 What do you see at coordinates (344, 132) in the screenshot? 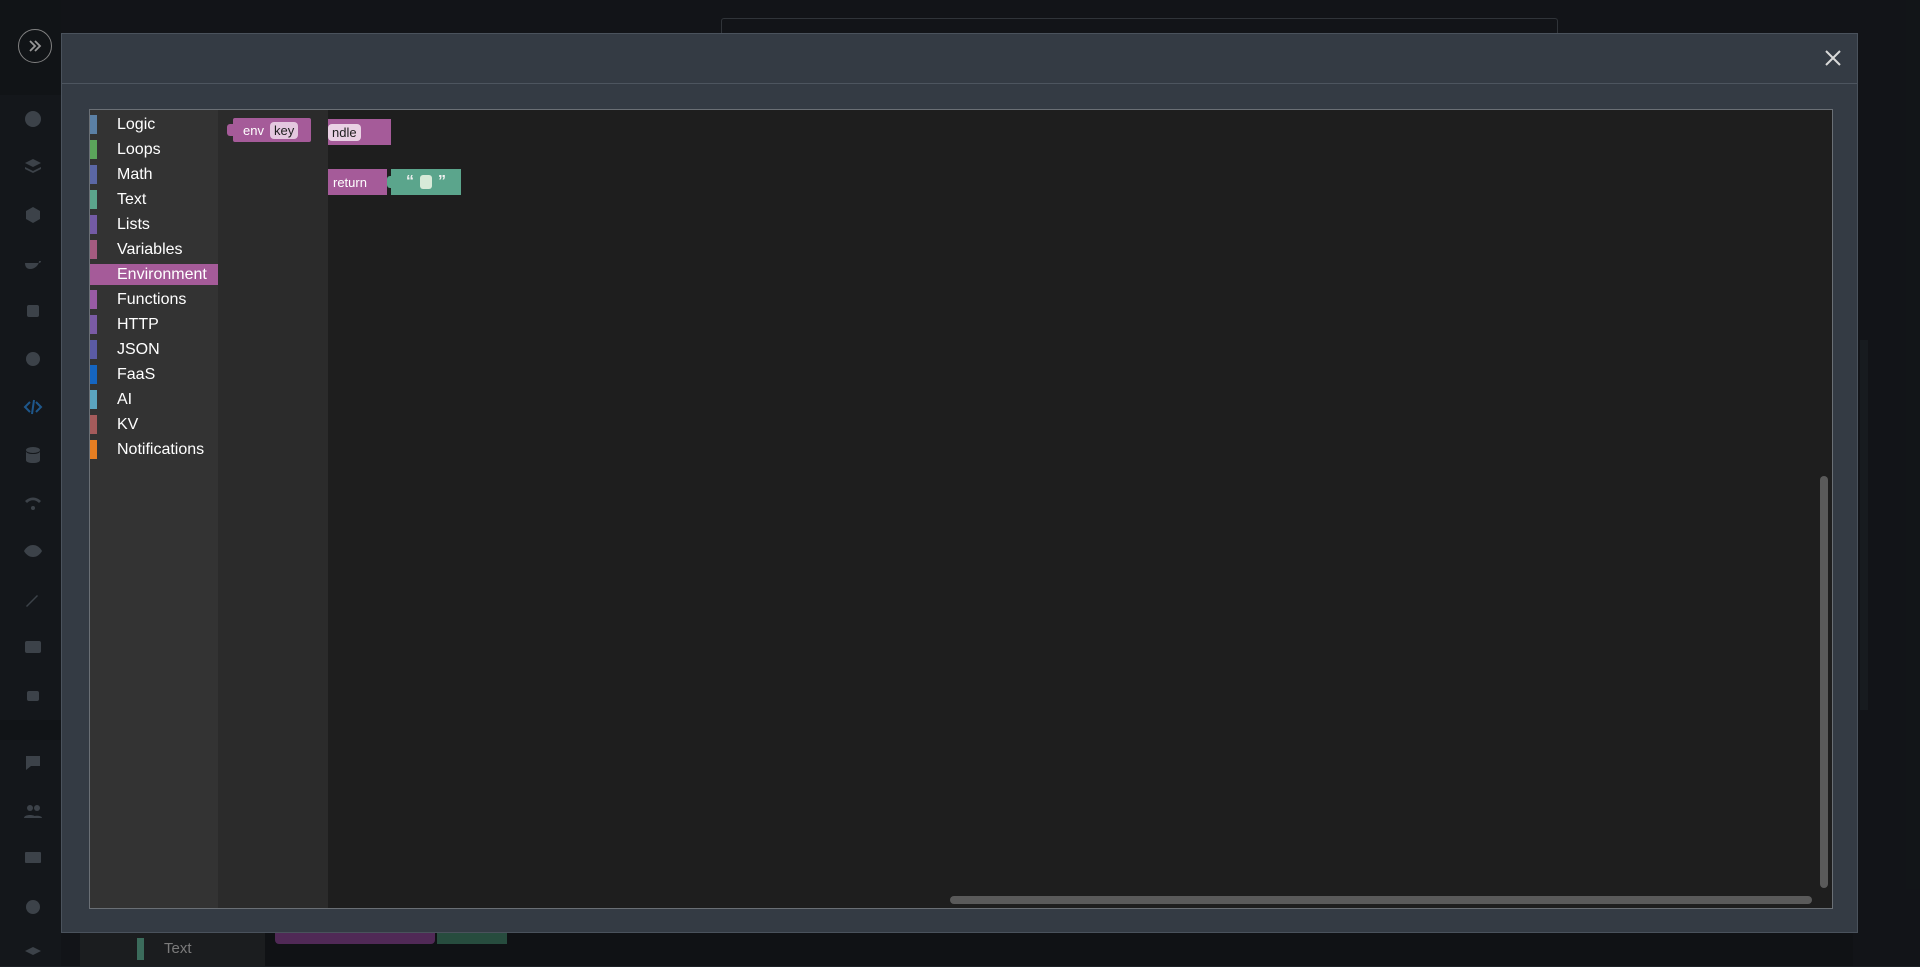
I see `handler-name-field: ndle` at bounding box center [344, 132].